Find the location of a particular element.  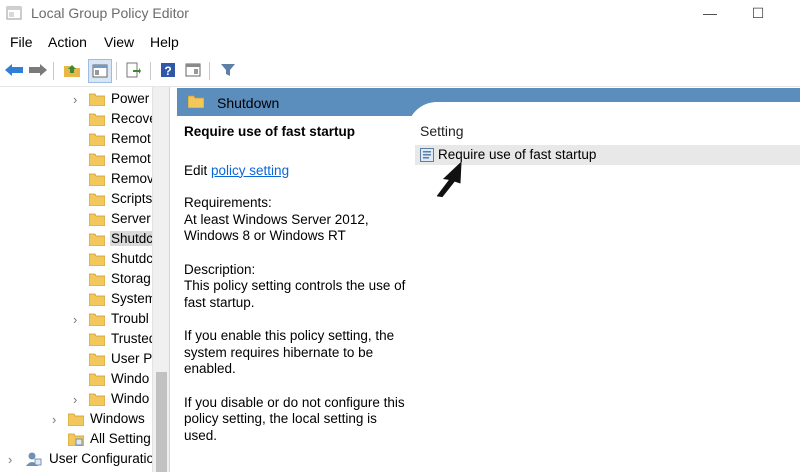

menu-view: View is located at coordinates (119, 42).